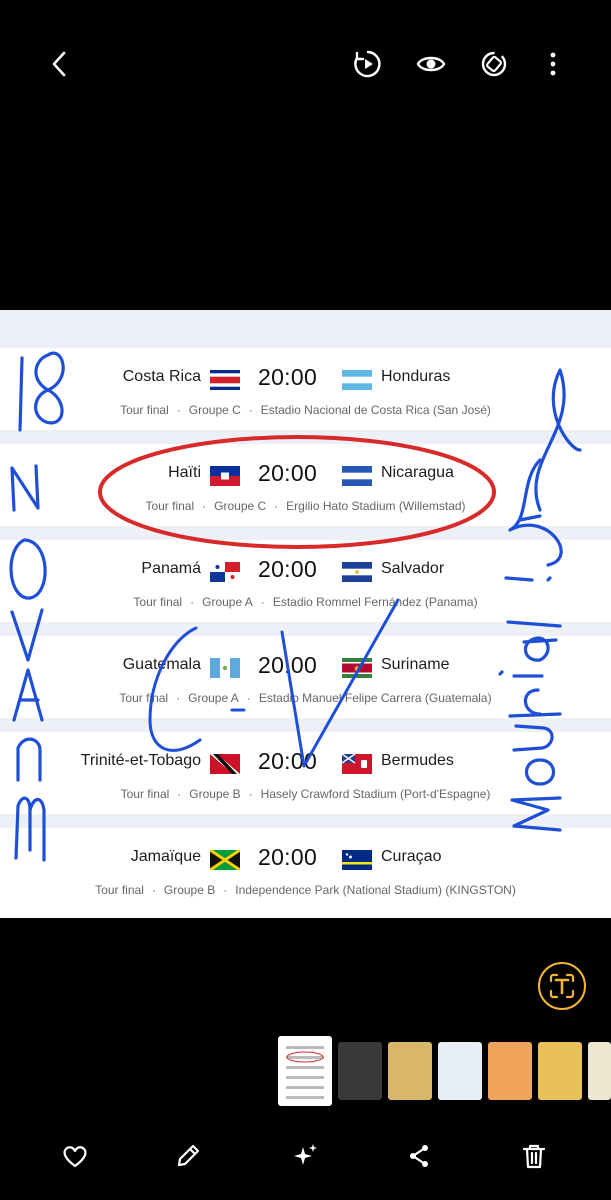 The width and height of the screenshot is (611, 1200). Describe the element at coordinates (225, 668) in the screenshot. I see `guatemala-flag-icon` at that location.